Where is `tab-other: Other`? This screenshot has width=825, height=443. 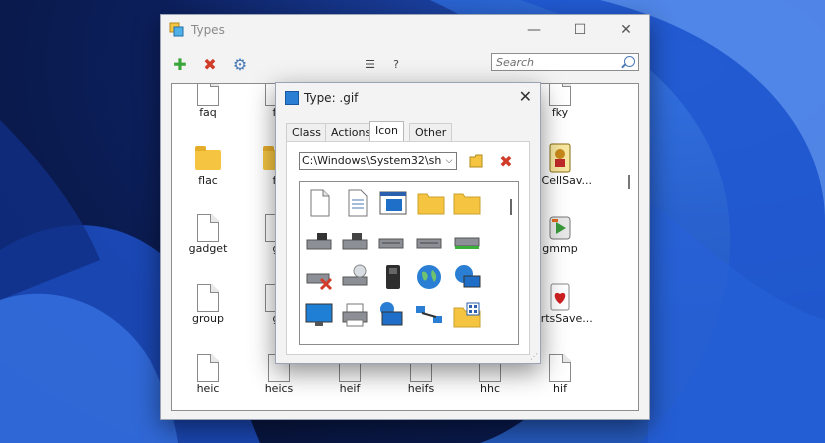 tab-other: Other is located at coordinates (431, 132).